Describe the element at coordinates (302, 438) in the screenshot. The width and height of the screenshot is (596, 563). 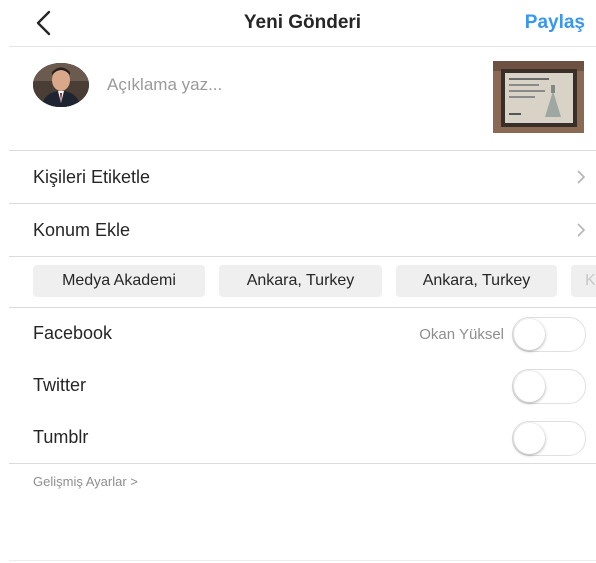
I see `share-tumblr-row: Tumblr` at that location.